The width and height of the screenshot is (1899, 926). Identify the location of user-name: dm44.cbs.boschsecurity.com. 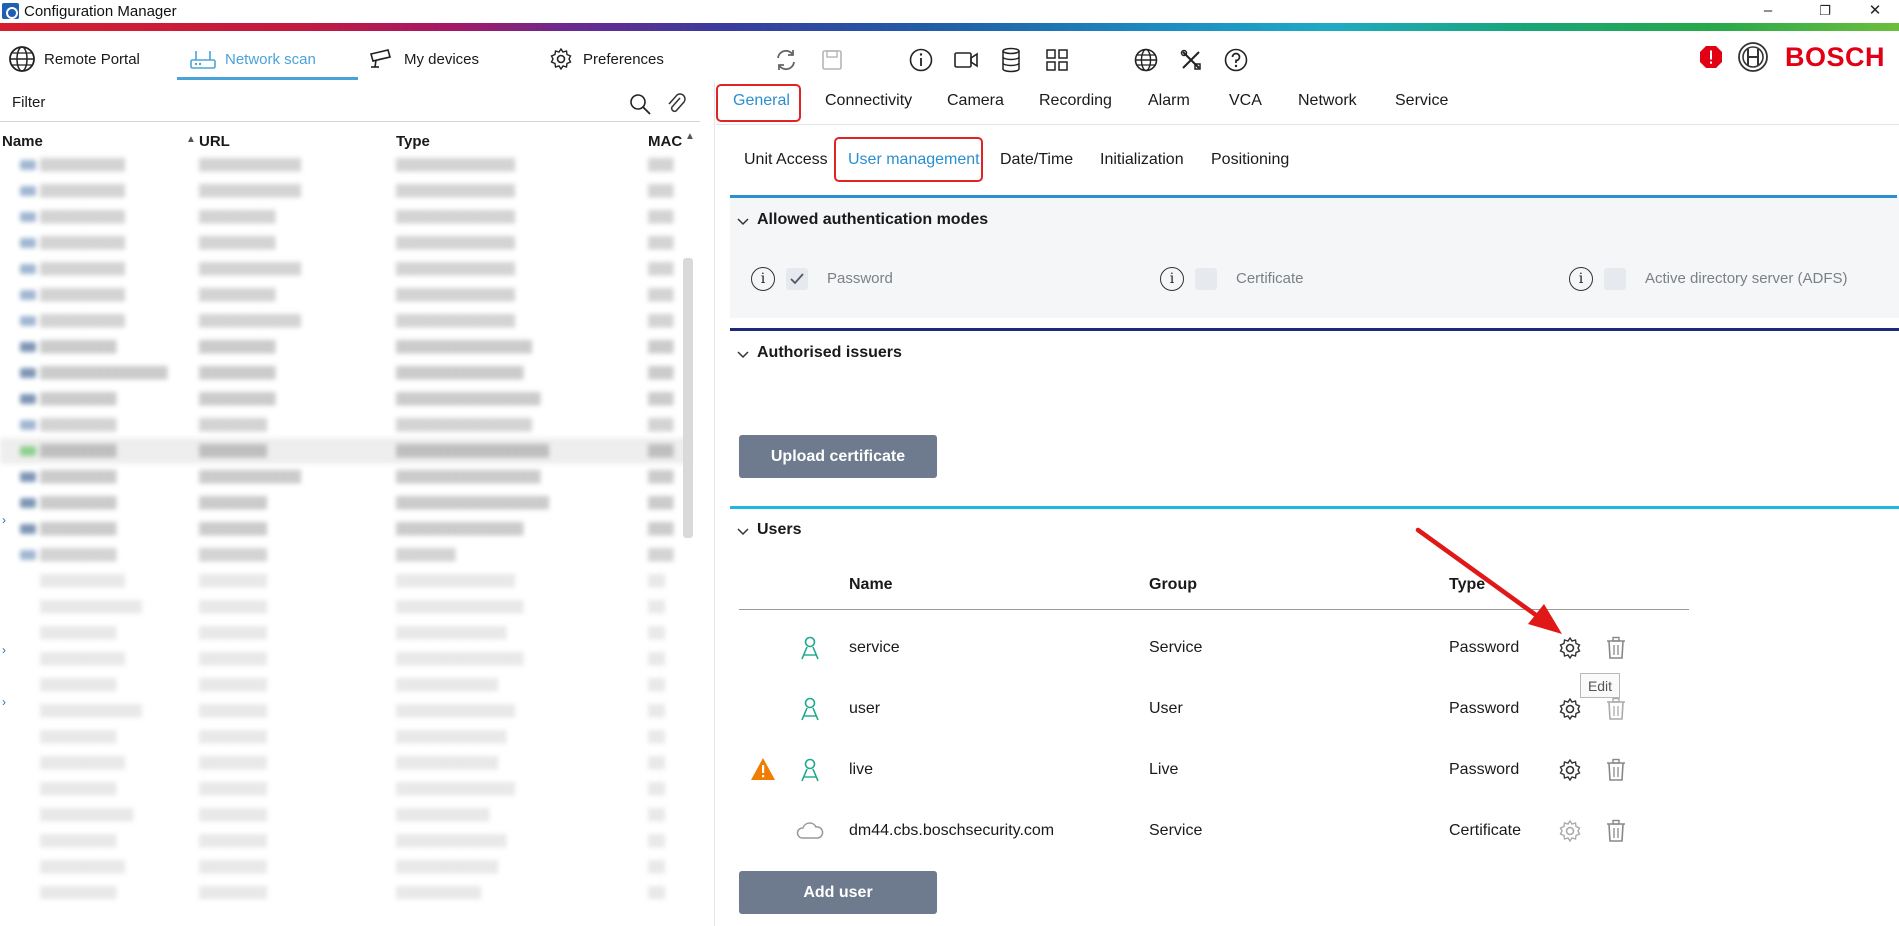
(952, 830).